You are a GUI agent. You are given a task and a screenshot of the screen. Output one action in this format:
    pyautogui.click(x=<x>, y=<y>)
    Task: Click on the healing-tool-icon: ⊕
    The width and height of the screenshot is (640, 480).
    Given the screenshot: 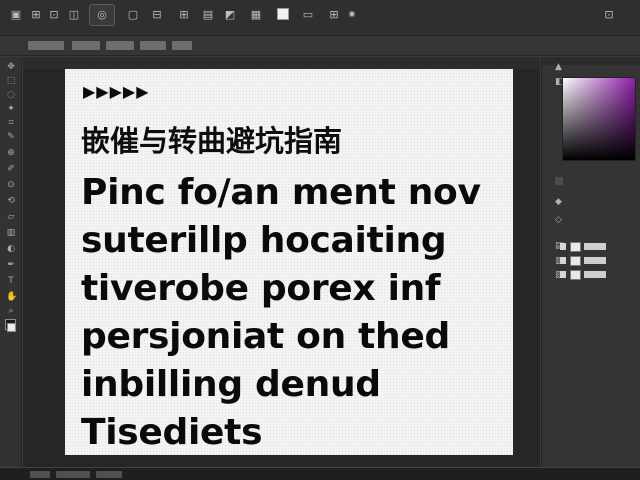 What is the action you would take?
    pyautogui.click(x=11, y=153)
    